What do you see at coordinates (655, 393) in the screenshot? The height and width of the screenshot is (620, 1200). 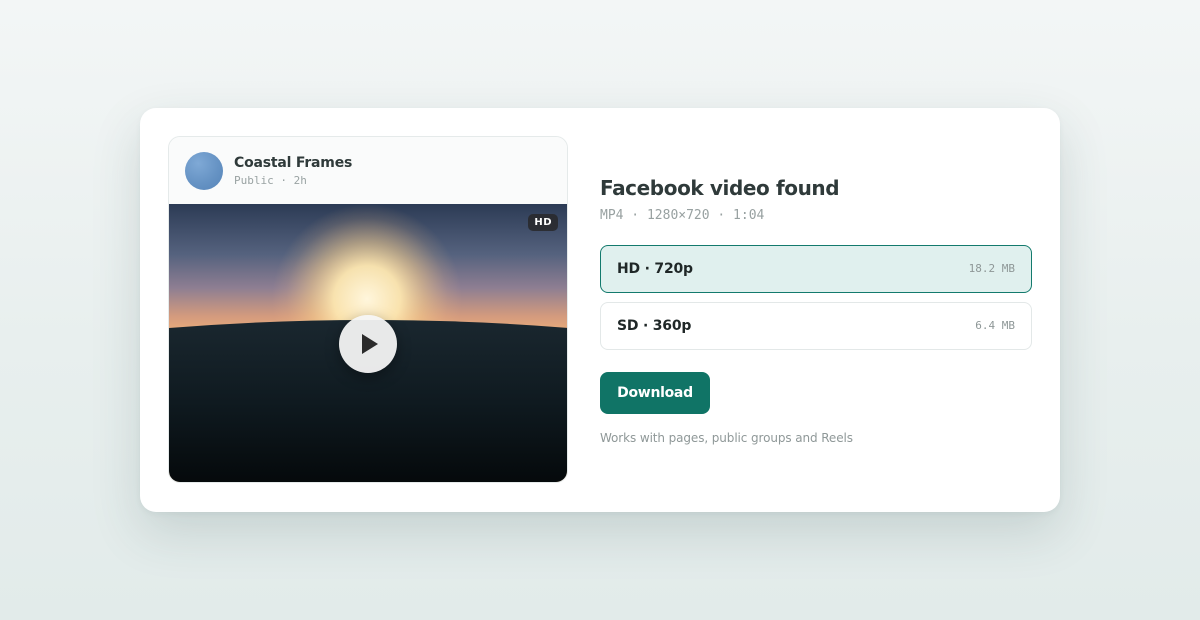 I see `download-button: Download` at bounding box center [655, 393].